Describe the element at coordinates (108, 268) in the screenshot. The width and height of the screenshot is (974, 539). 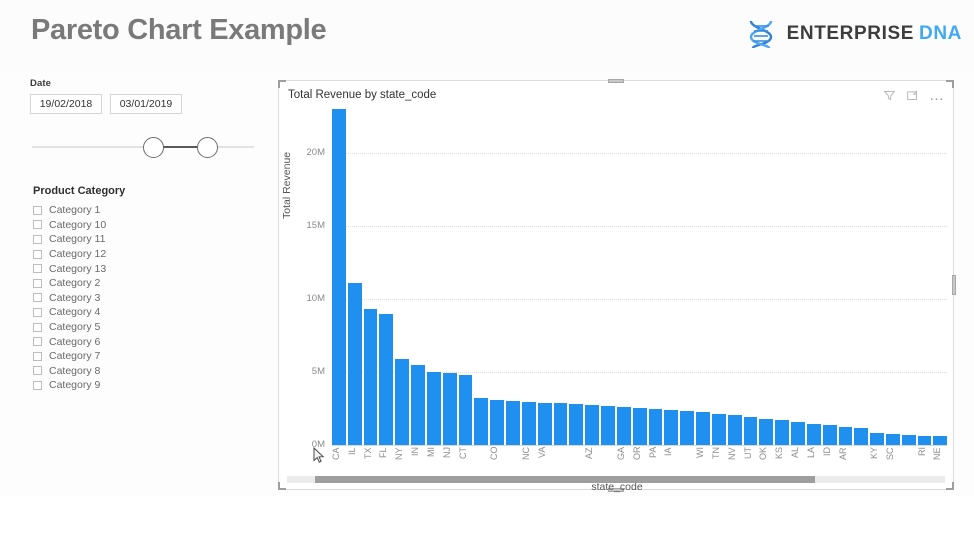
I see `category-list-item: Category 13` at that location.